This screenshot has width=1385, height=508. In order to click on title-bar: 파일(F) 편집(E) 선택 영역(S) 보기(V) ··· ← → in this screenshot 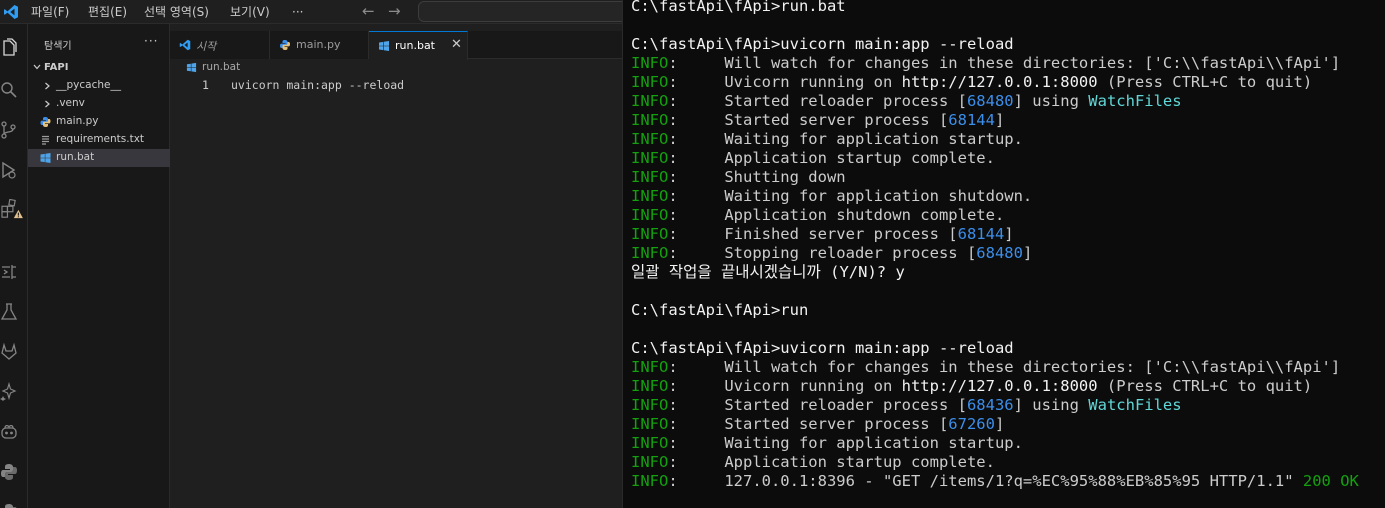, I will do `click(311, 12)`.